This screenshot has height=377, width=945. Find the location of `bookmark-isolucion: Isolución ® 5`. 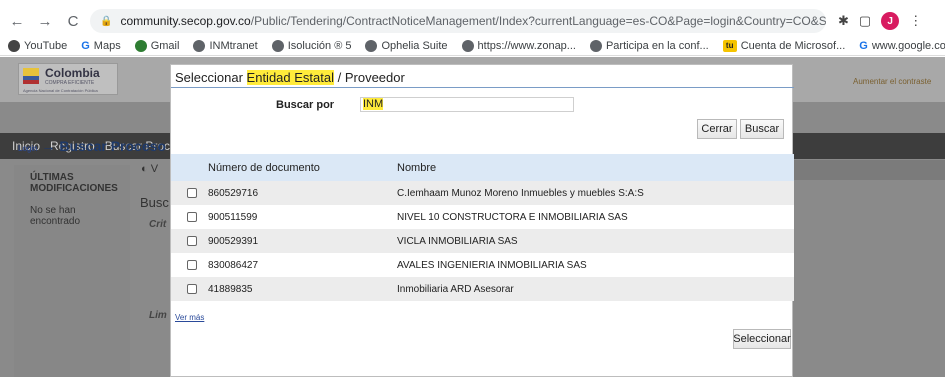

bookmark-isolucion: Isolución ® 5 is located at coordinates (311, 46).